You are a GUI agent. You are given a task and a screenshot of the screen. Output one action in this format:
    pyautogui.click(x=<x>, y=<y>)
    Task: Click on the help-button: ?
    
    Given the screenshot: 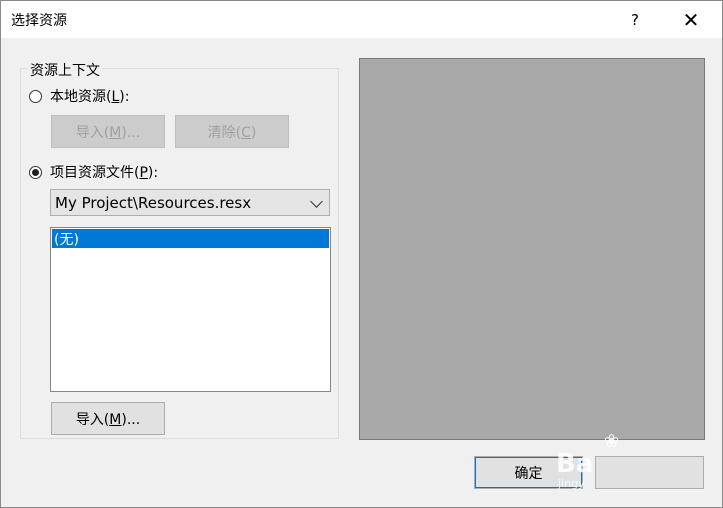 What is the action you would take?
    pyautogui.click(x=635, y=19)
    